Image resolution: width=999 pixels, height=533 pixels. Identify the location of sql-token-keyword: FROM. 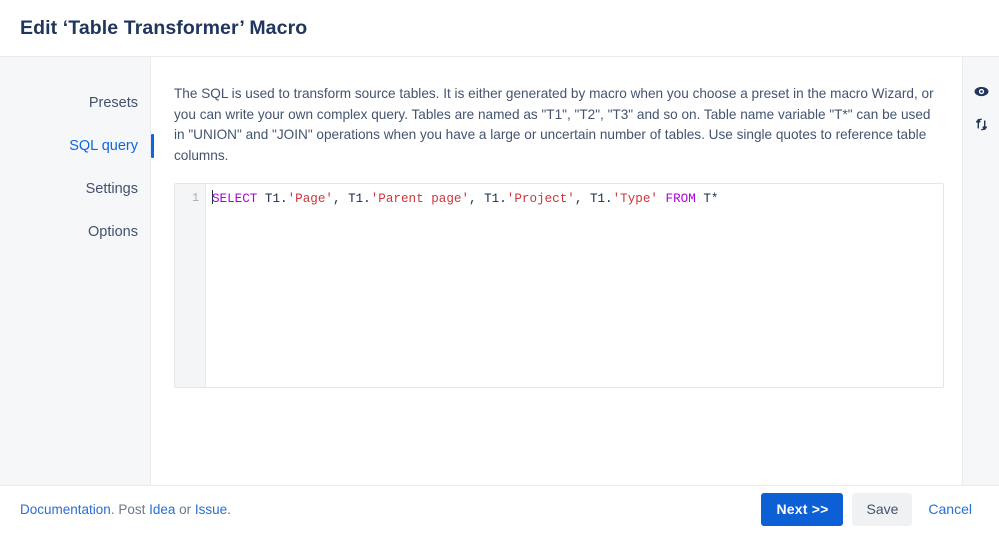
(680, 199).